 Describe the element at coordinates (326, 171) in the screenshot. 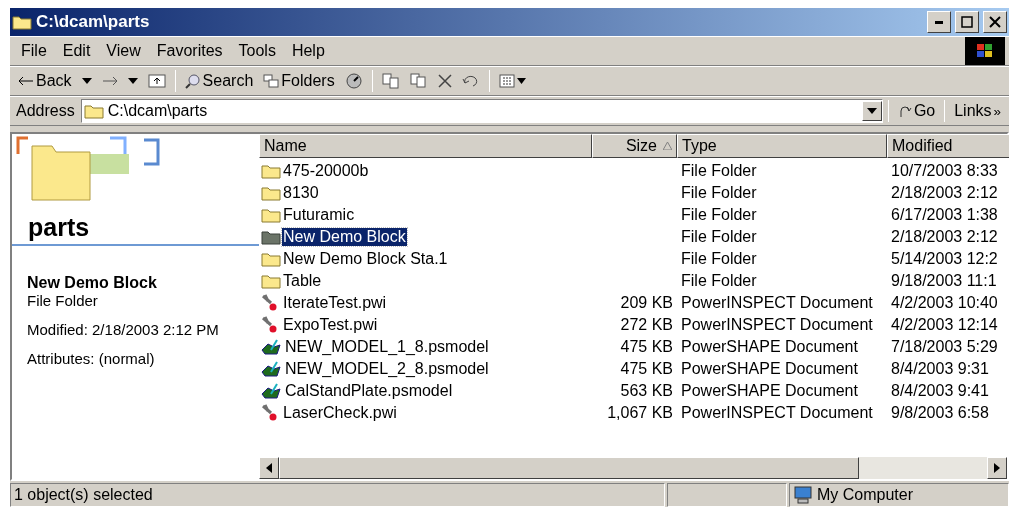

I see `file-name: 475-20000b` at that location.